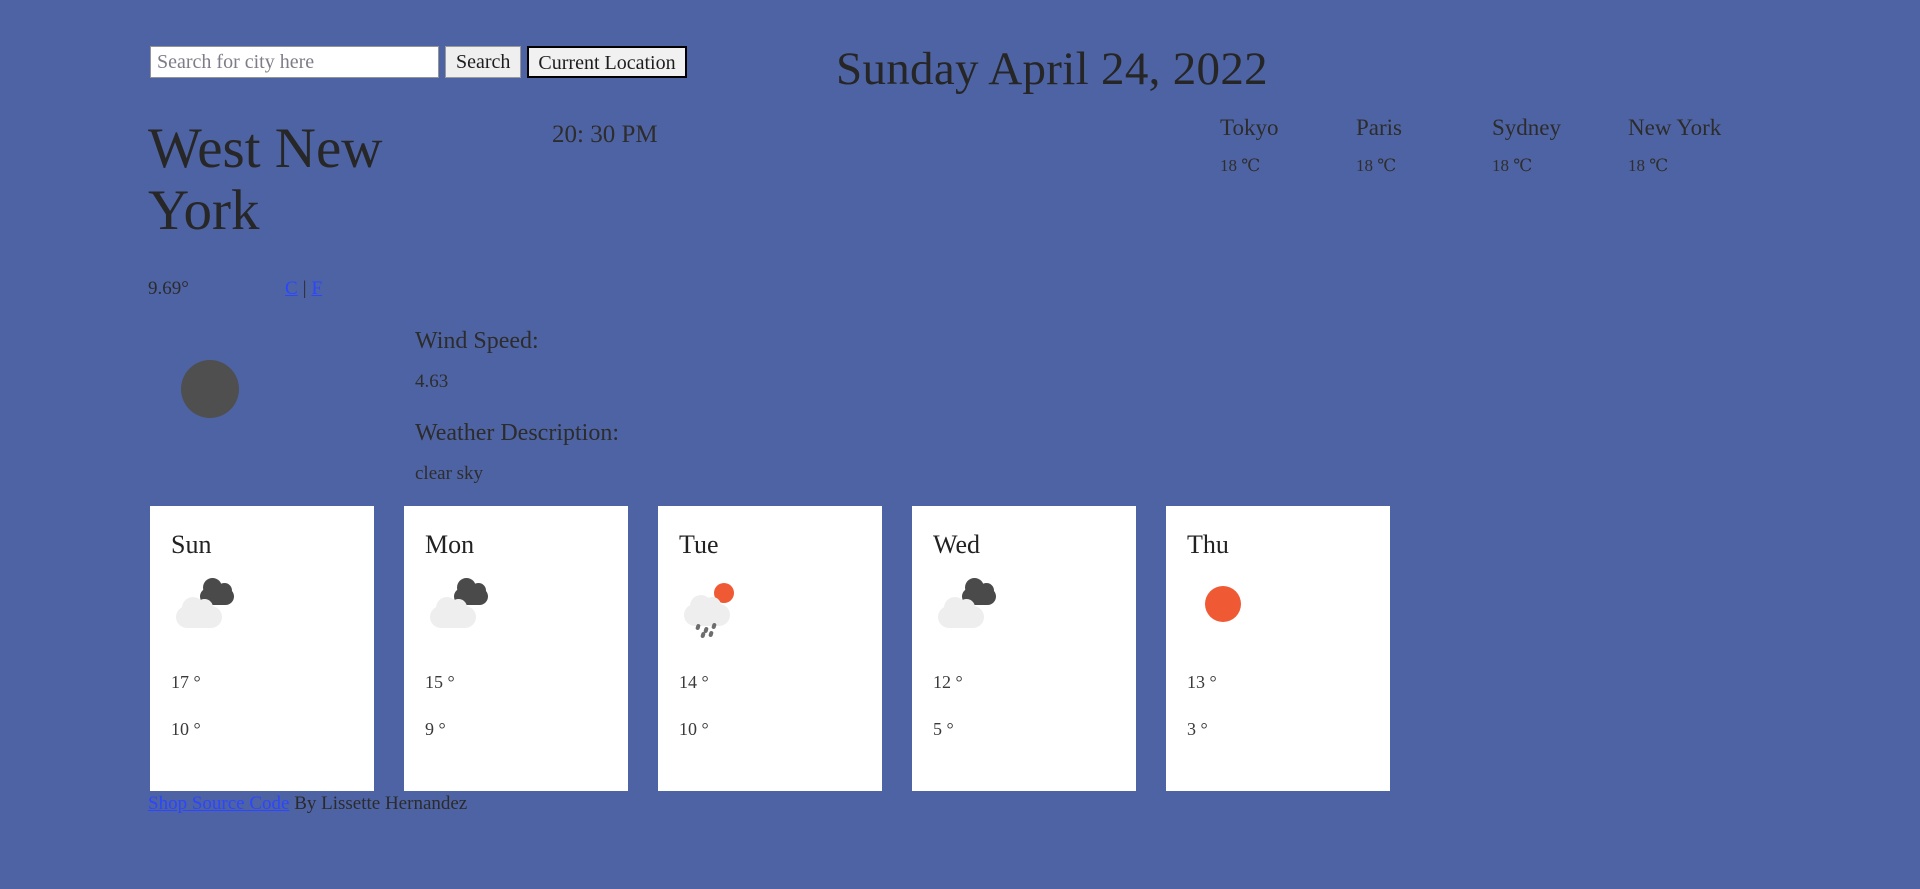 The image size is (1920, 889). I want to click on forecast-high: 13 °, so click(1202, 682).